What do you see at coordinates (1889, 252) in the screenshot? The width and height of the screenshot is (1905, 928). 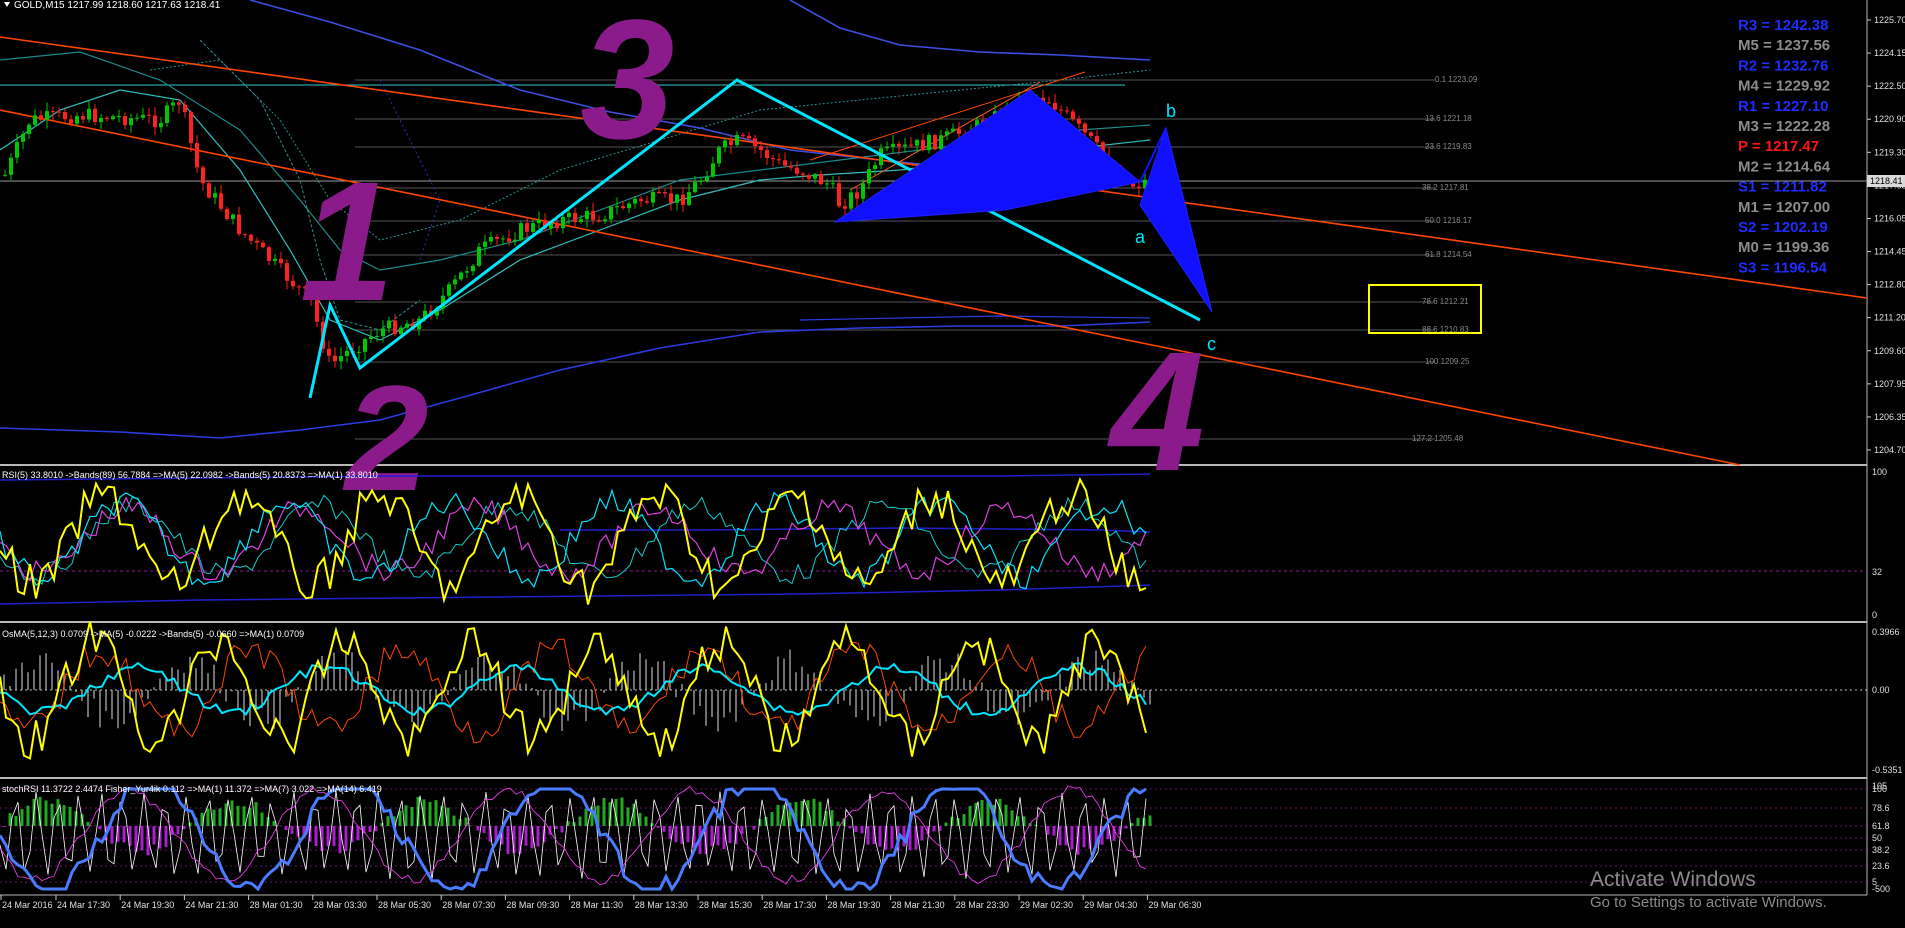 I see `price-axis-label: 1214.45` at bounding box center [1889, 252].